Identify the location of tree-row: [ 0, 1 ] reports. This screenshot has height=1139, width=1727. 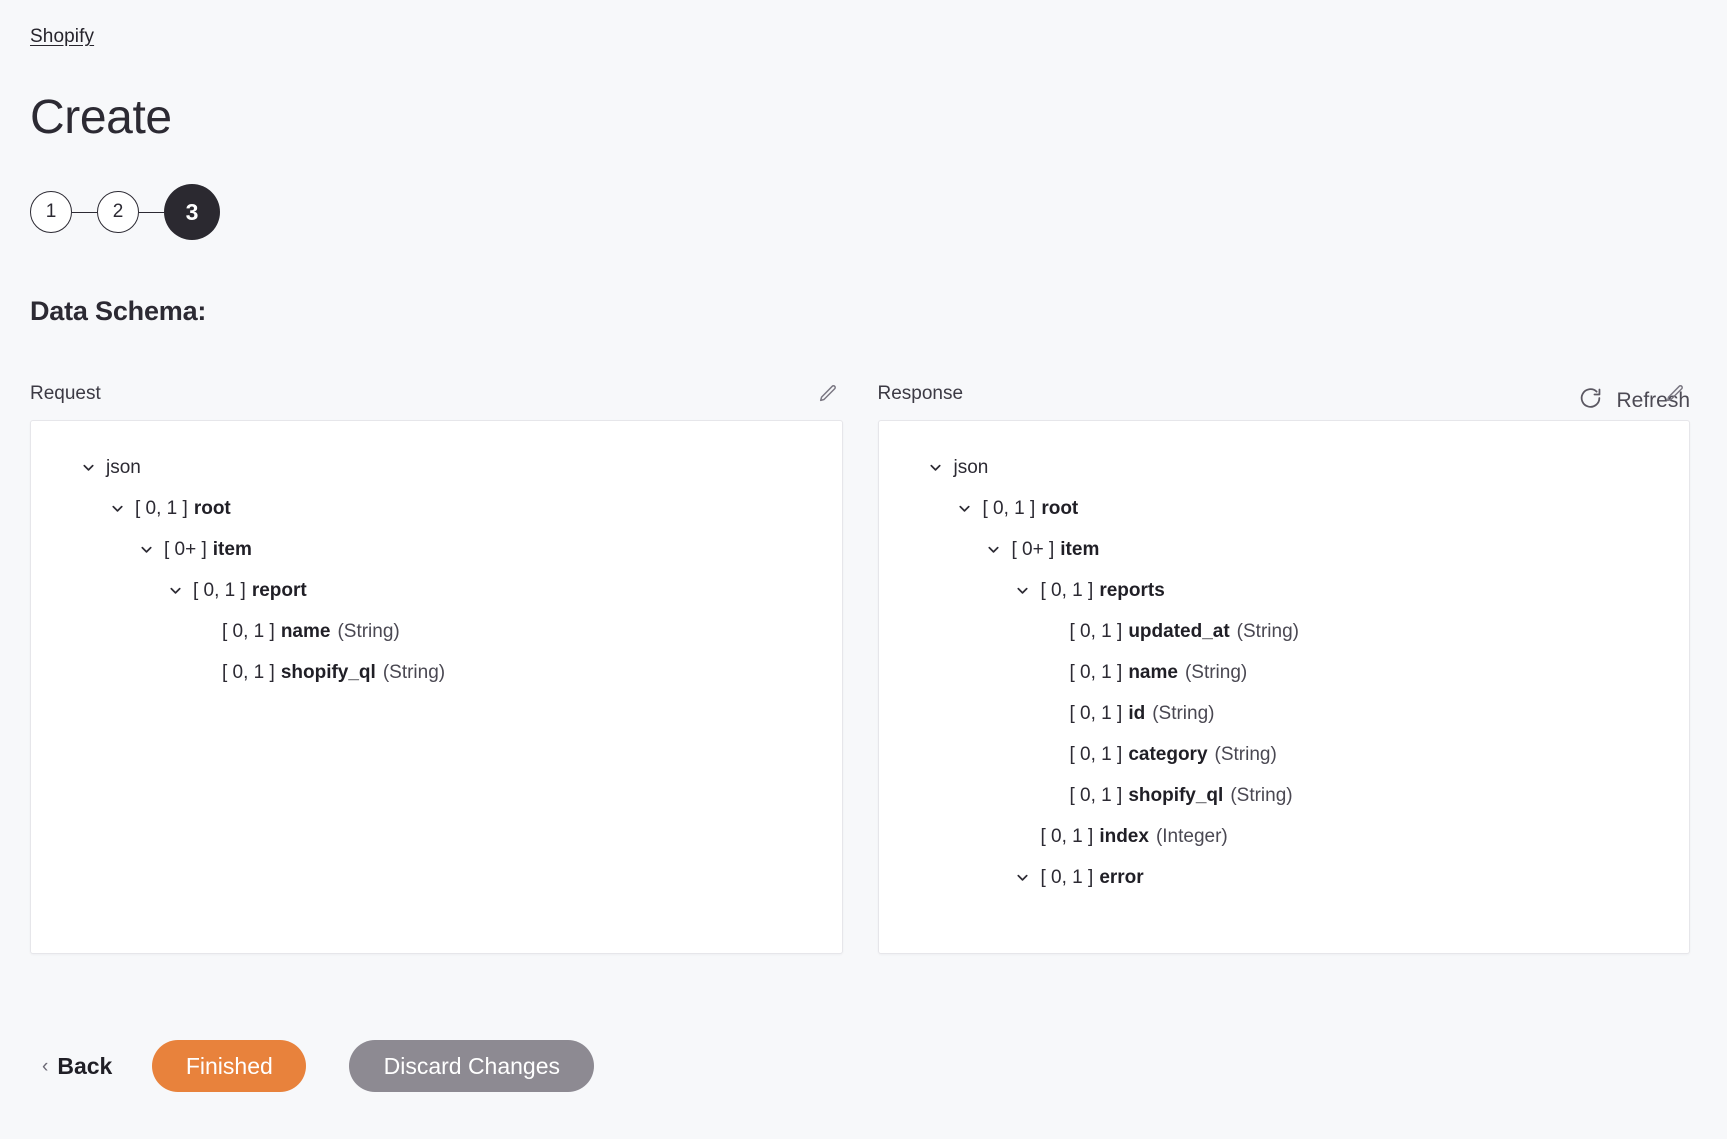
(1284, 590).